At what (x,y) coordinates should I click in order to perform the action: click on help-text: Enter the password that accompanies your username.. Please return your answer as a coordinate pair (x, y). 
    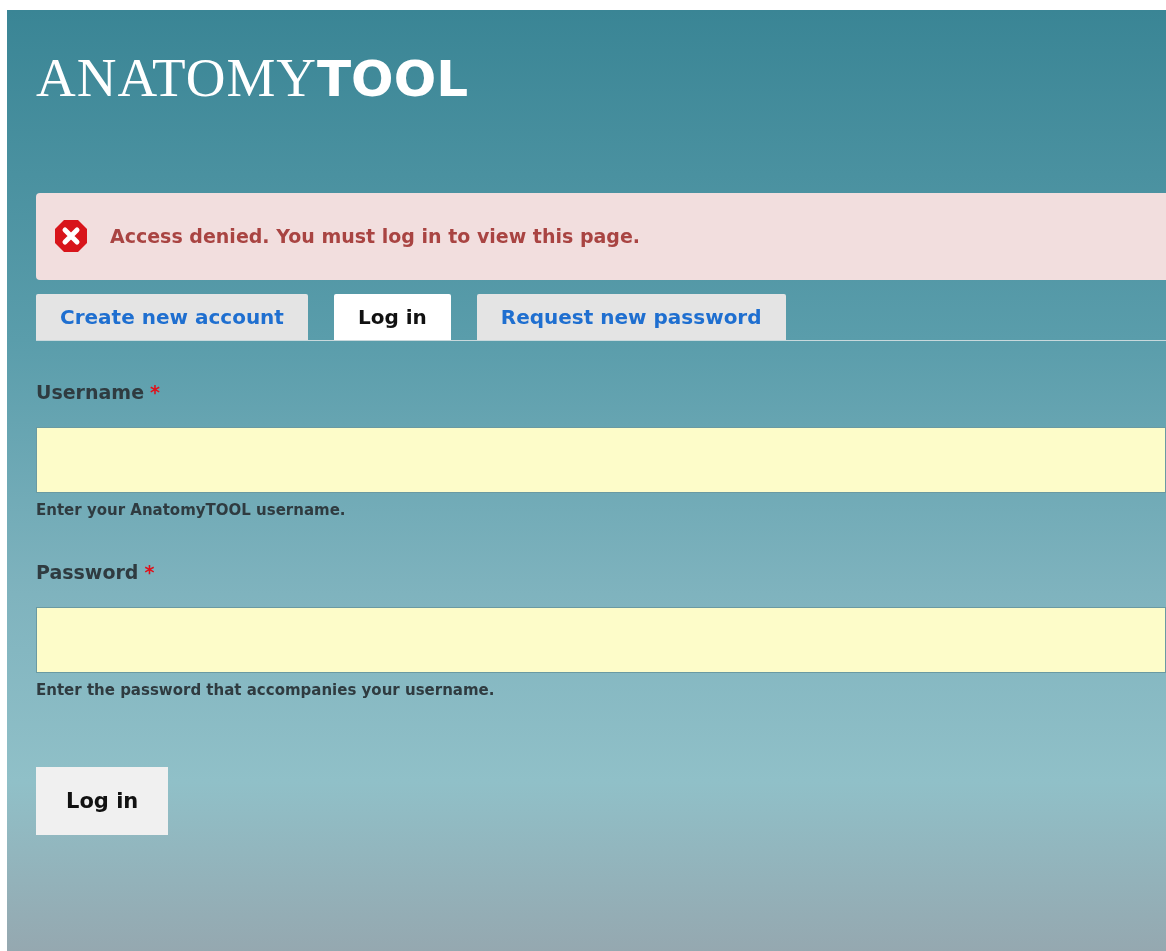
    Looking at the image, I should click on (266, 689).